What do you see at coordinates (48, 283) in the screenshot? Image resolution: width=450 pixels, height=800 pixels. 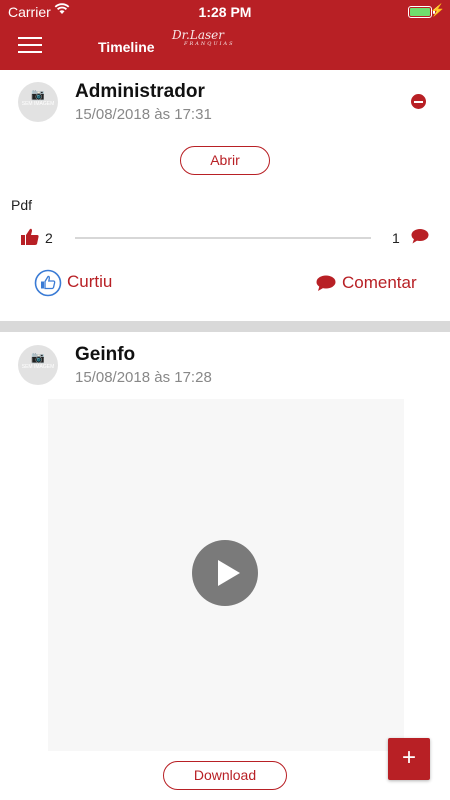 I see `like-icon` at bounding box center [48, 283].